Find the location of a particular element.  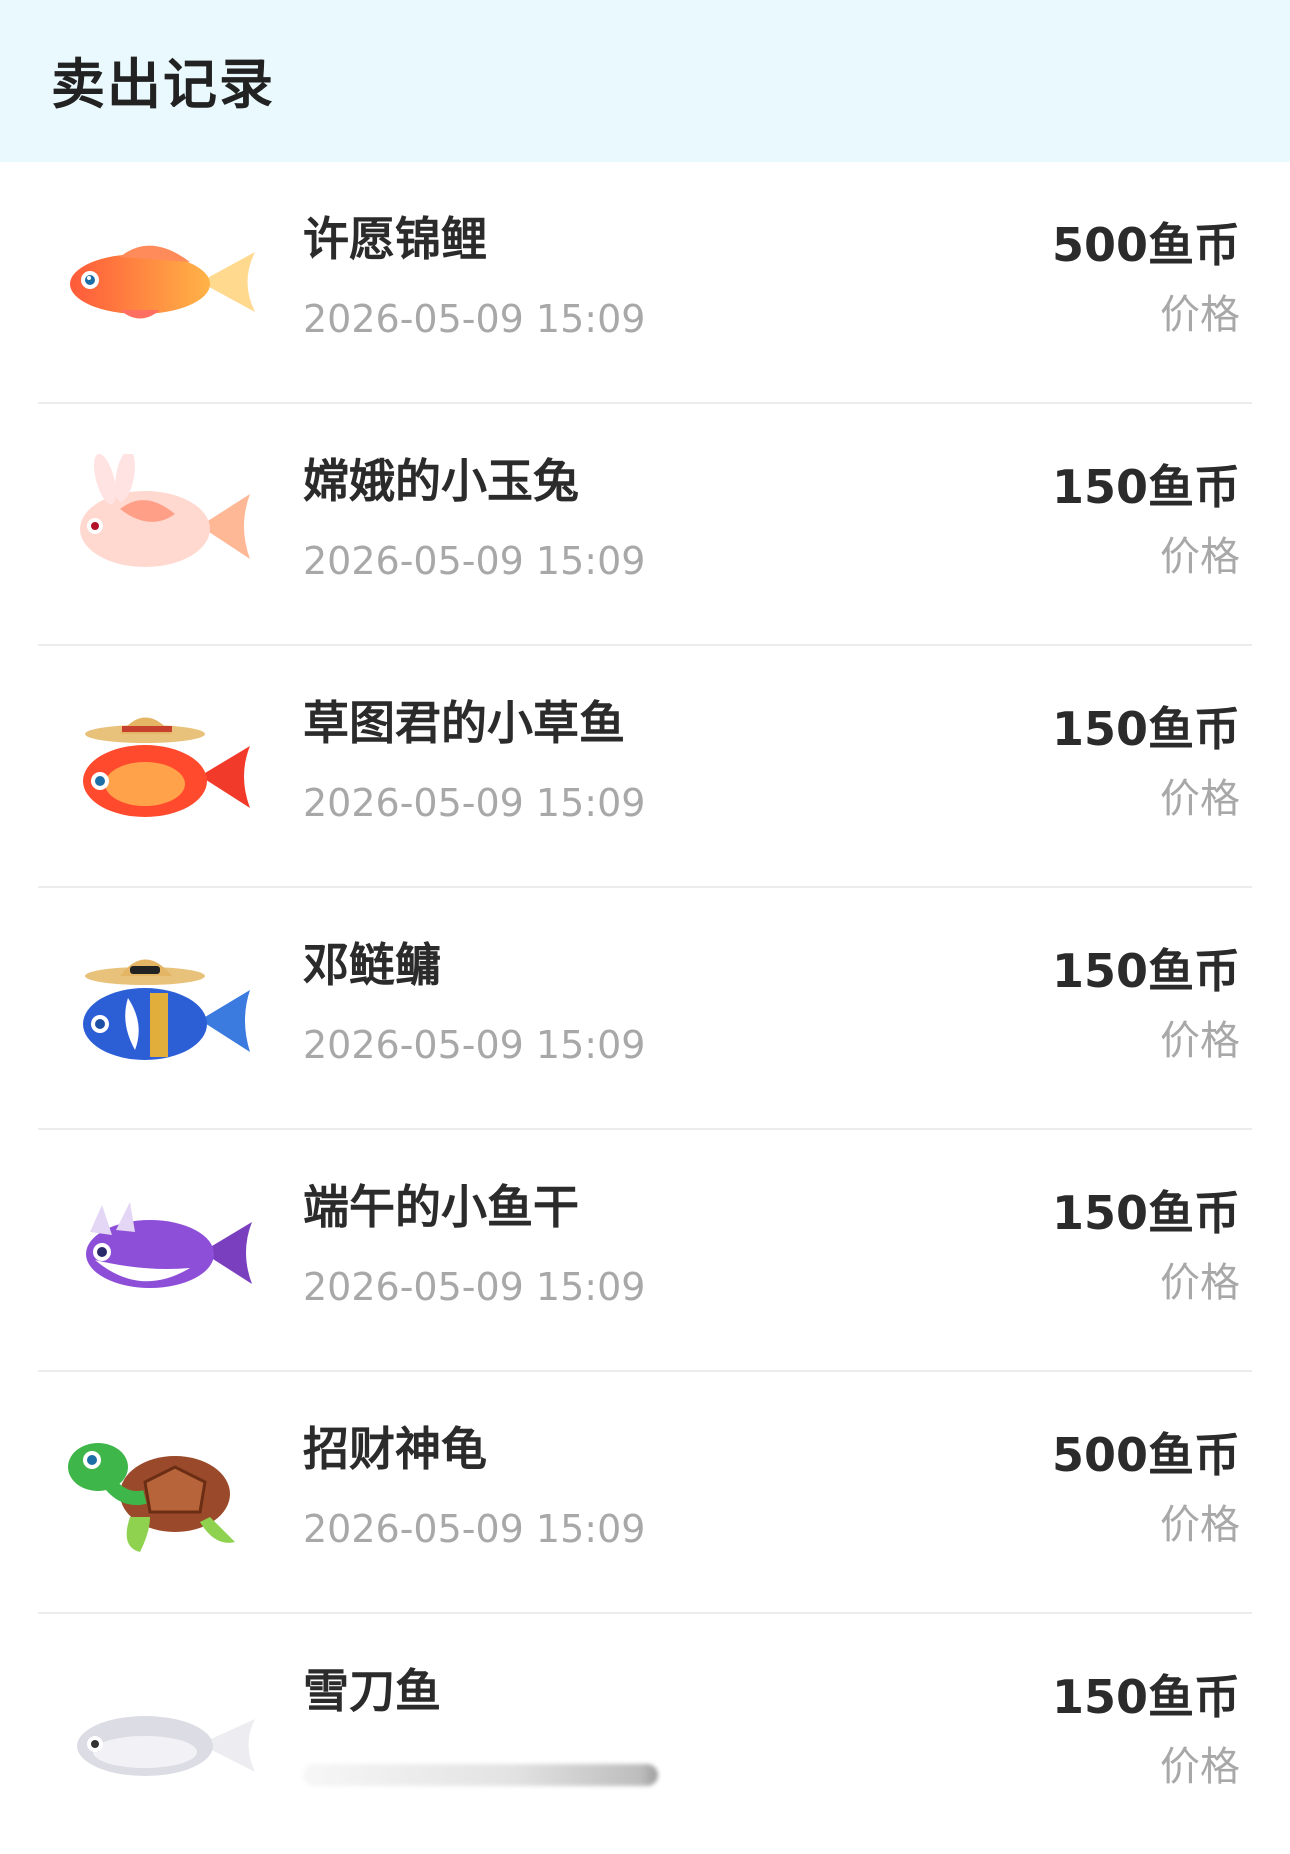

list-item: 嫦娥的小玉兔 2026-05-09 15:09 150鱼币 价格 is located at coordinates (645, 525).